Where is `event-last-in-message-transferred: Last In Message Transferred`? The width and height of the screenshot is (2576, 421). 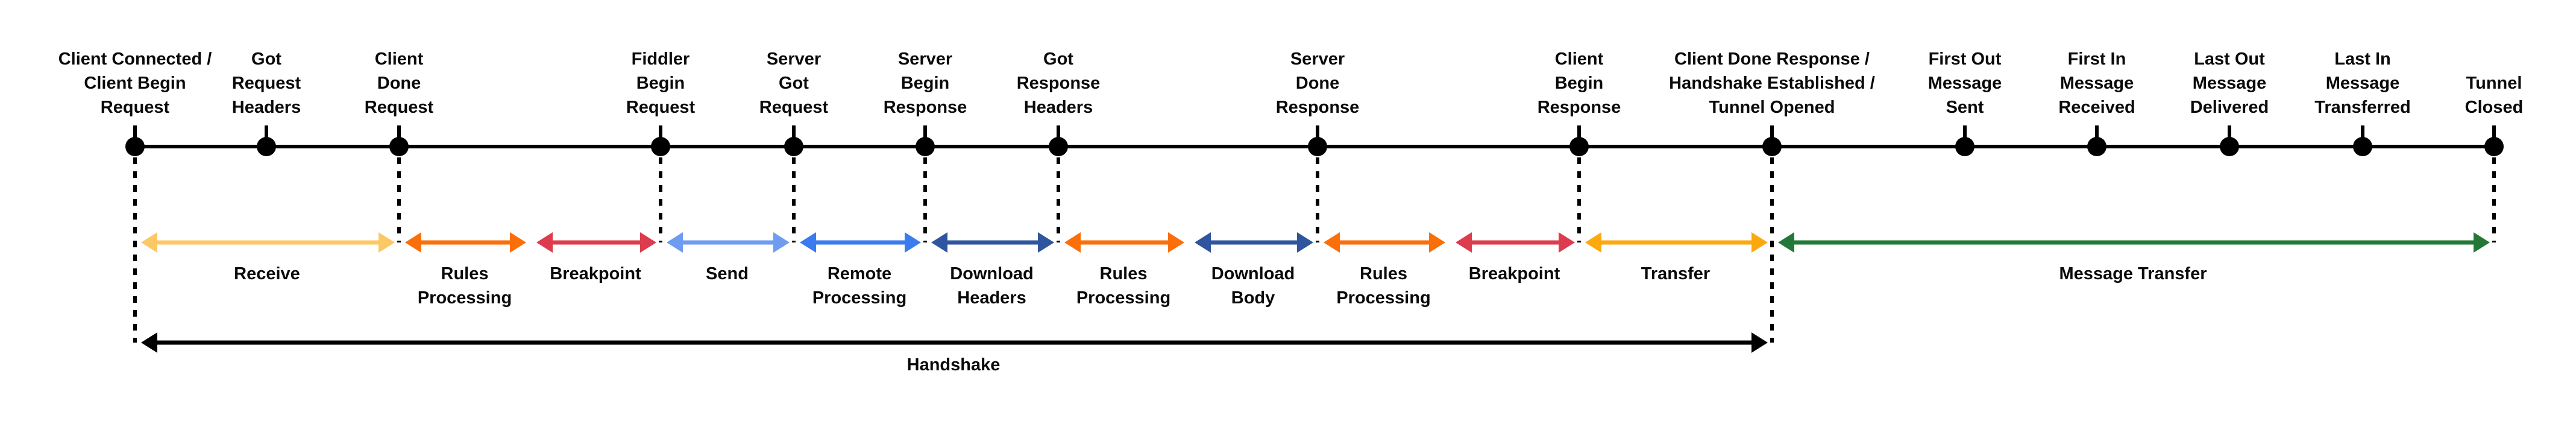 event-last-in-message-transferred: Last In Message Transferred is located at coordinates (2362, 102).